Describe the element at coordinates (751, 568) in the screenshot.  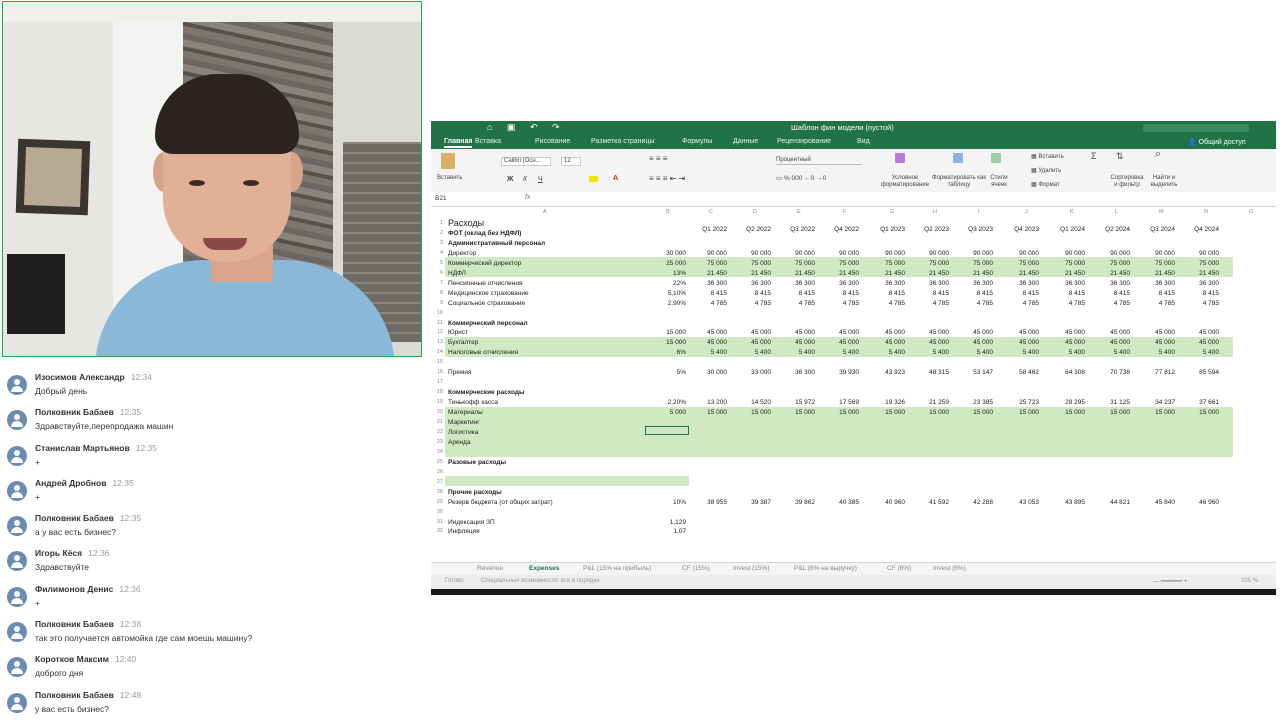
I see `sheet-tab: Invest (15%)` at that location.